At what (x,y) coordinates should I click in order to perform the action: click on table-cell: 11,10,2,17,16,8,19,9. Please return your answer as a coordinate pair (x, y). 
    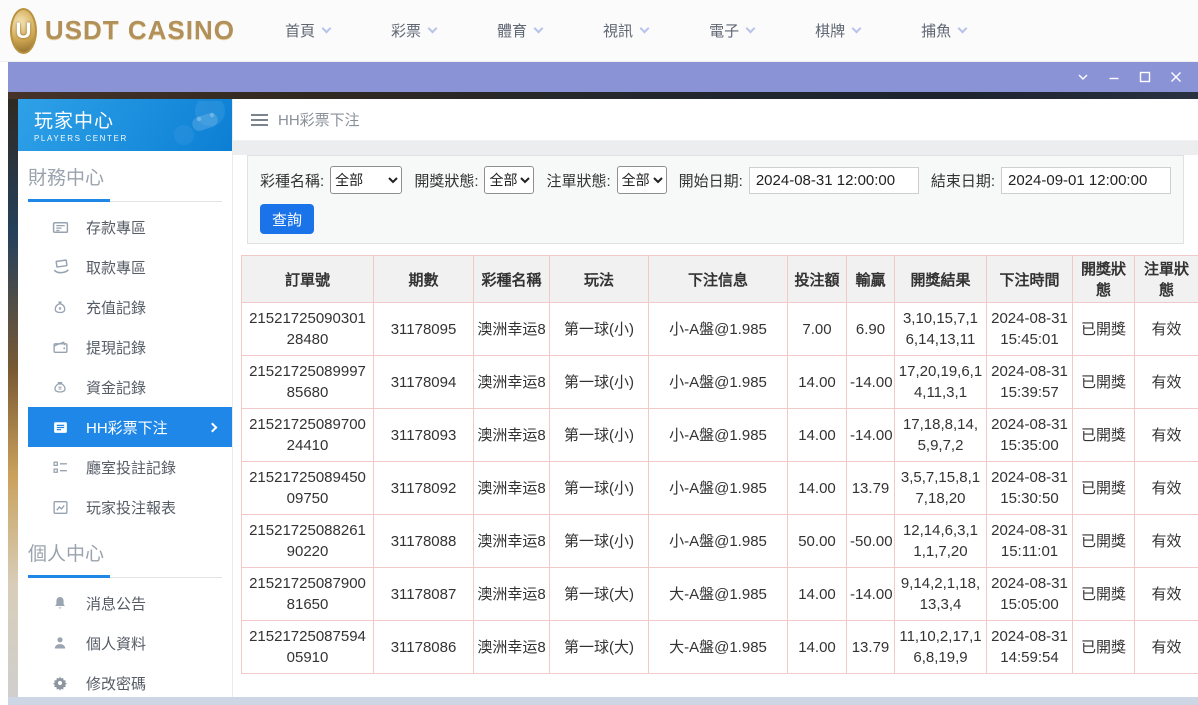
    Looking at the image, I should click on (940, 647).